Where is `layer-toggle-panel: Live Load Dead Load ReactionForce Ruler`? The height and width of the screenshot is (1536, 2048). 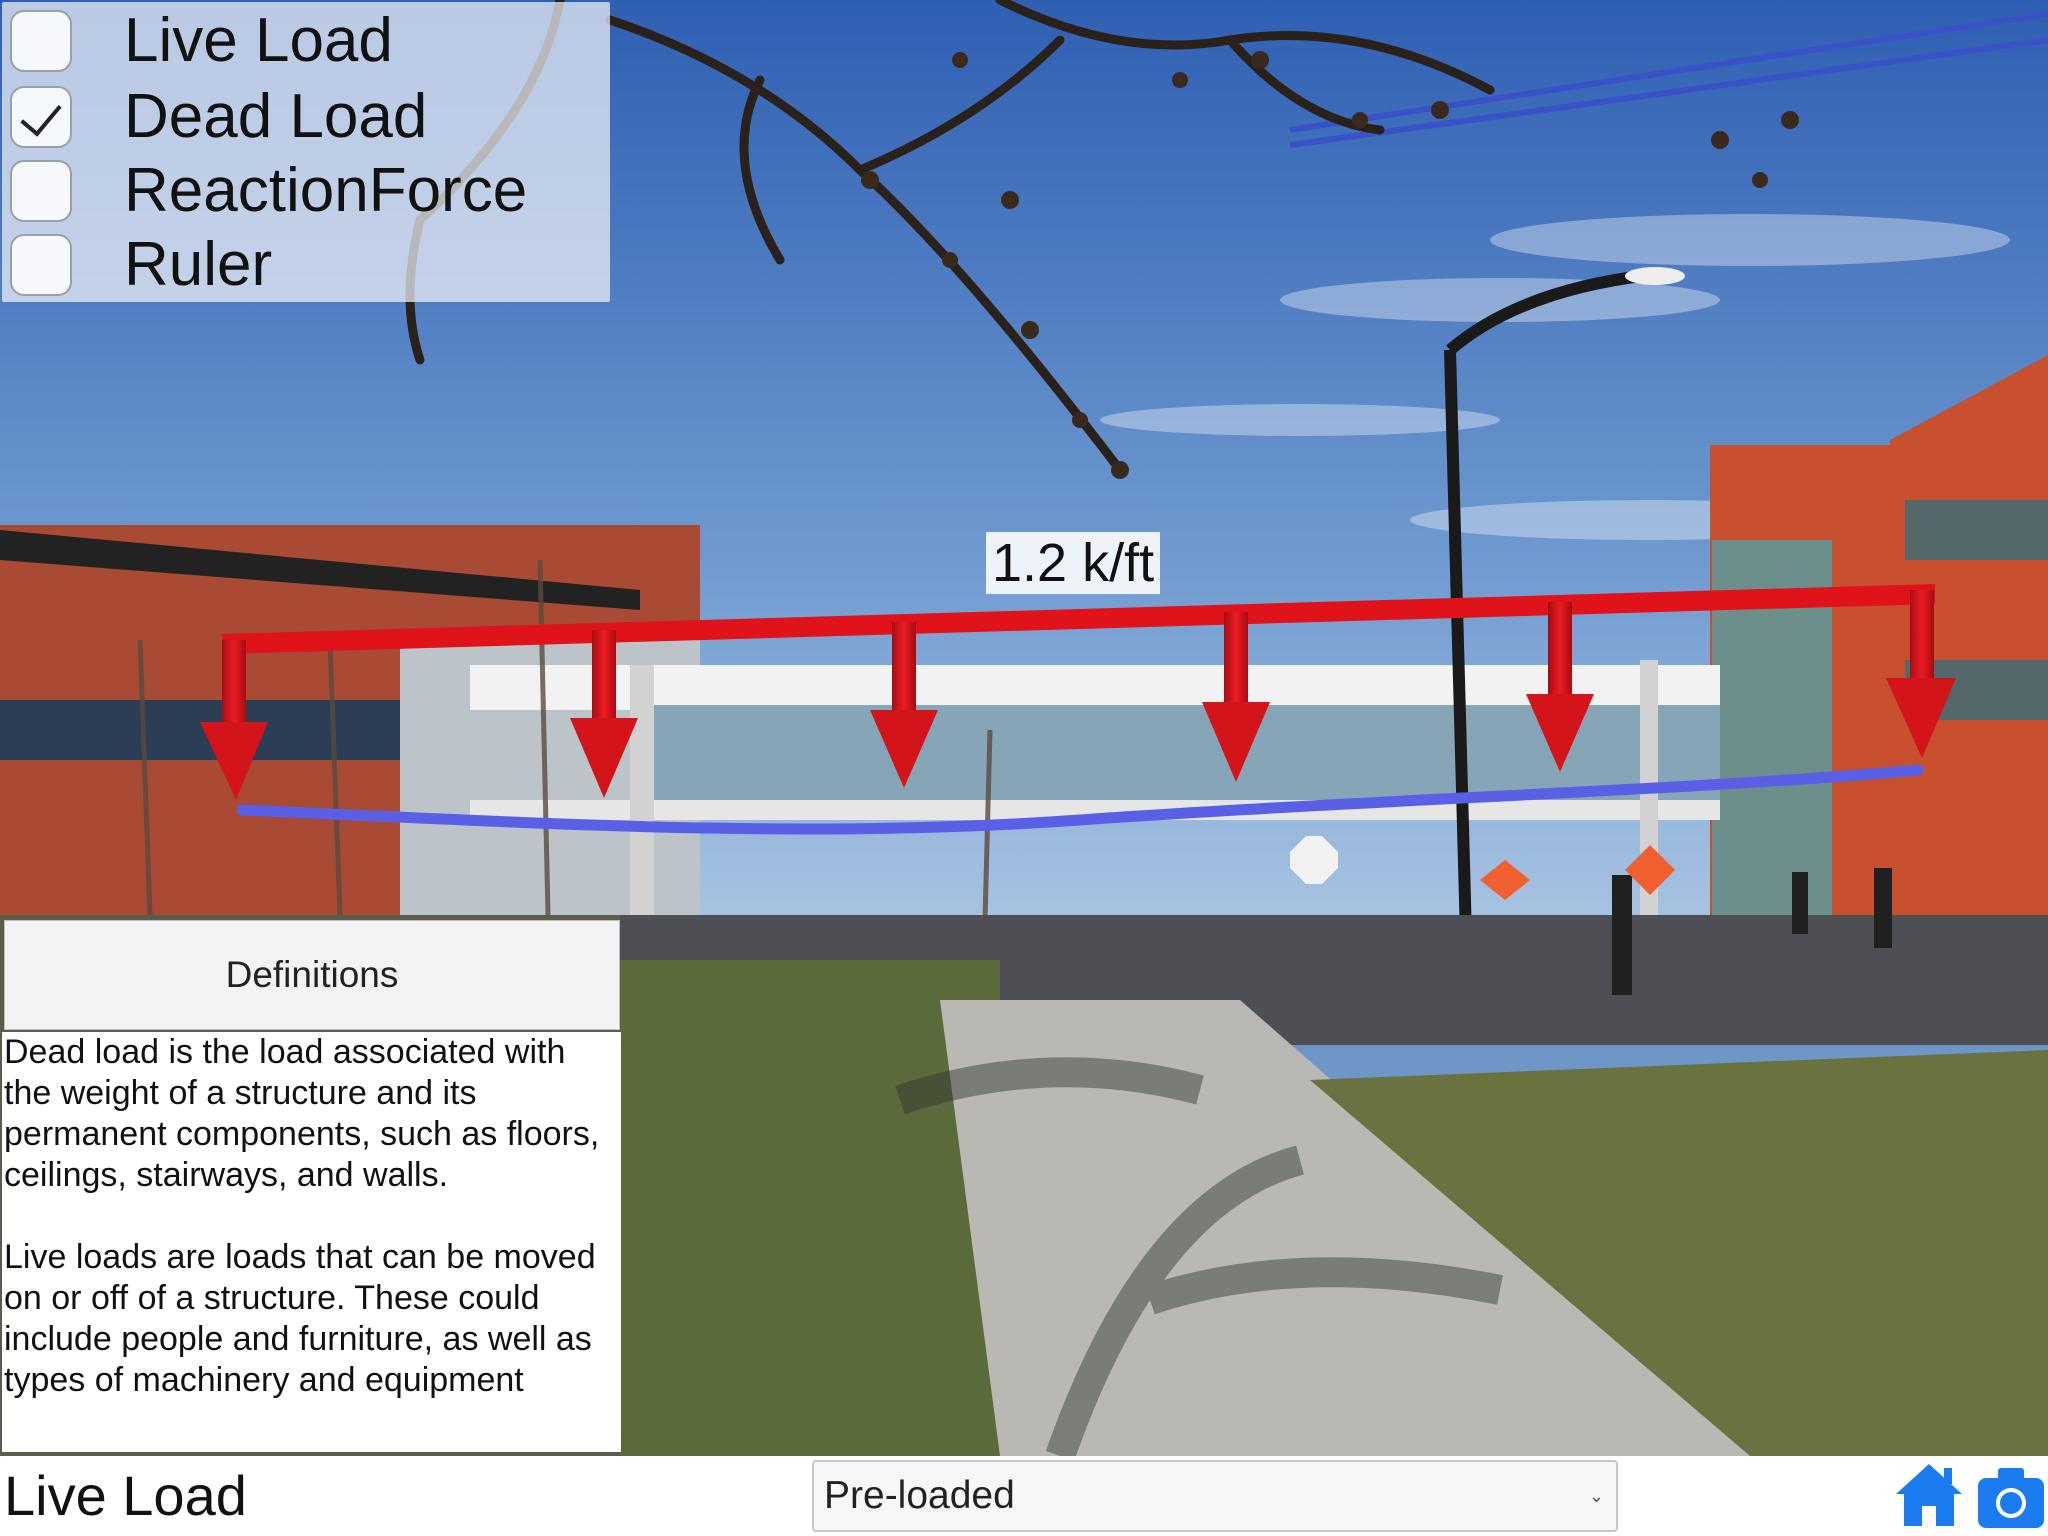 layer-toggle-panel: Live Load Dead Load ReactionForce Ruler is located at coordinates (306, 152).